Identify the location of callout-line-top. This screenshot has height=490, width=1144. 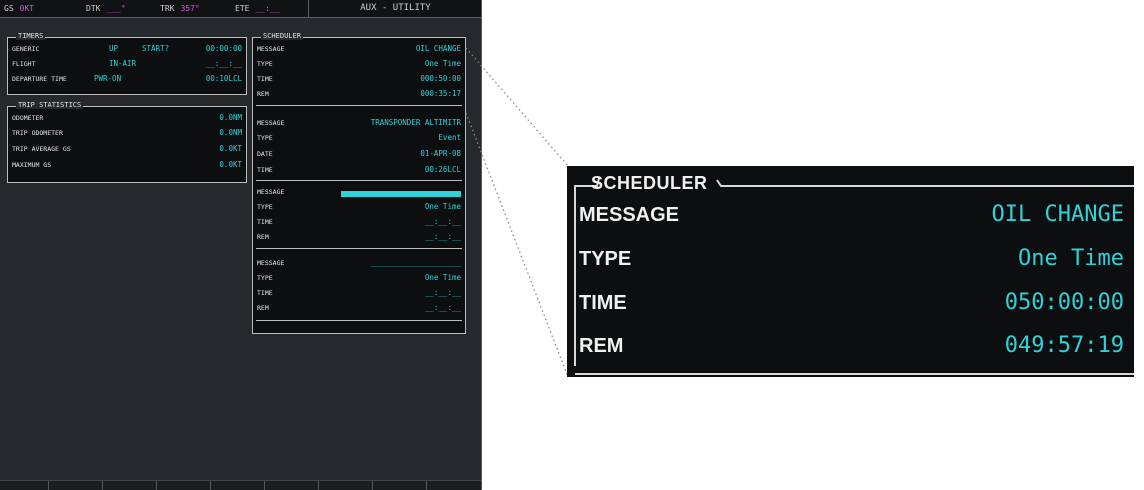
(517, 107).